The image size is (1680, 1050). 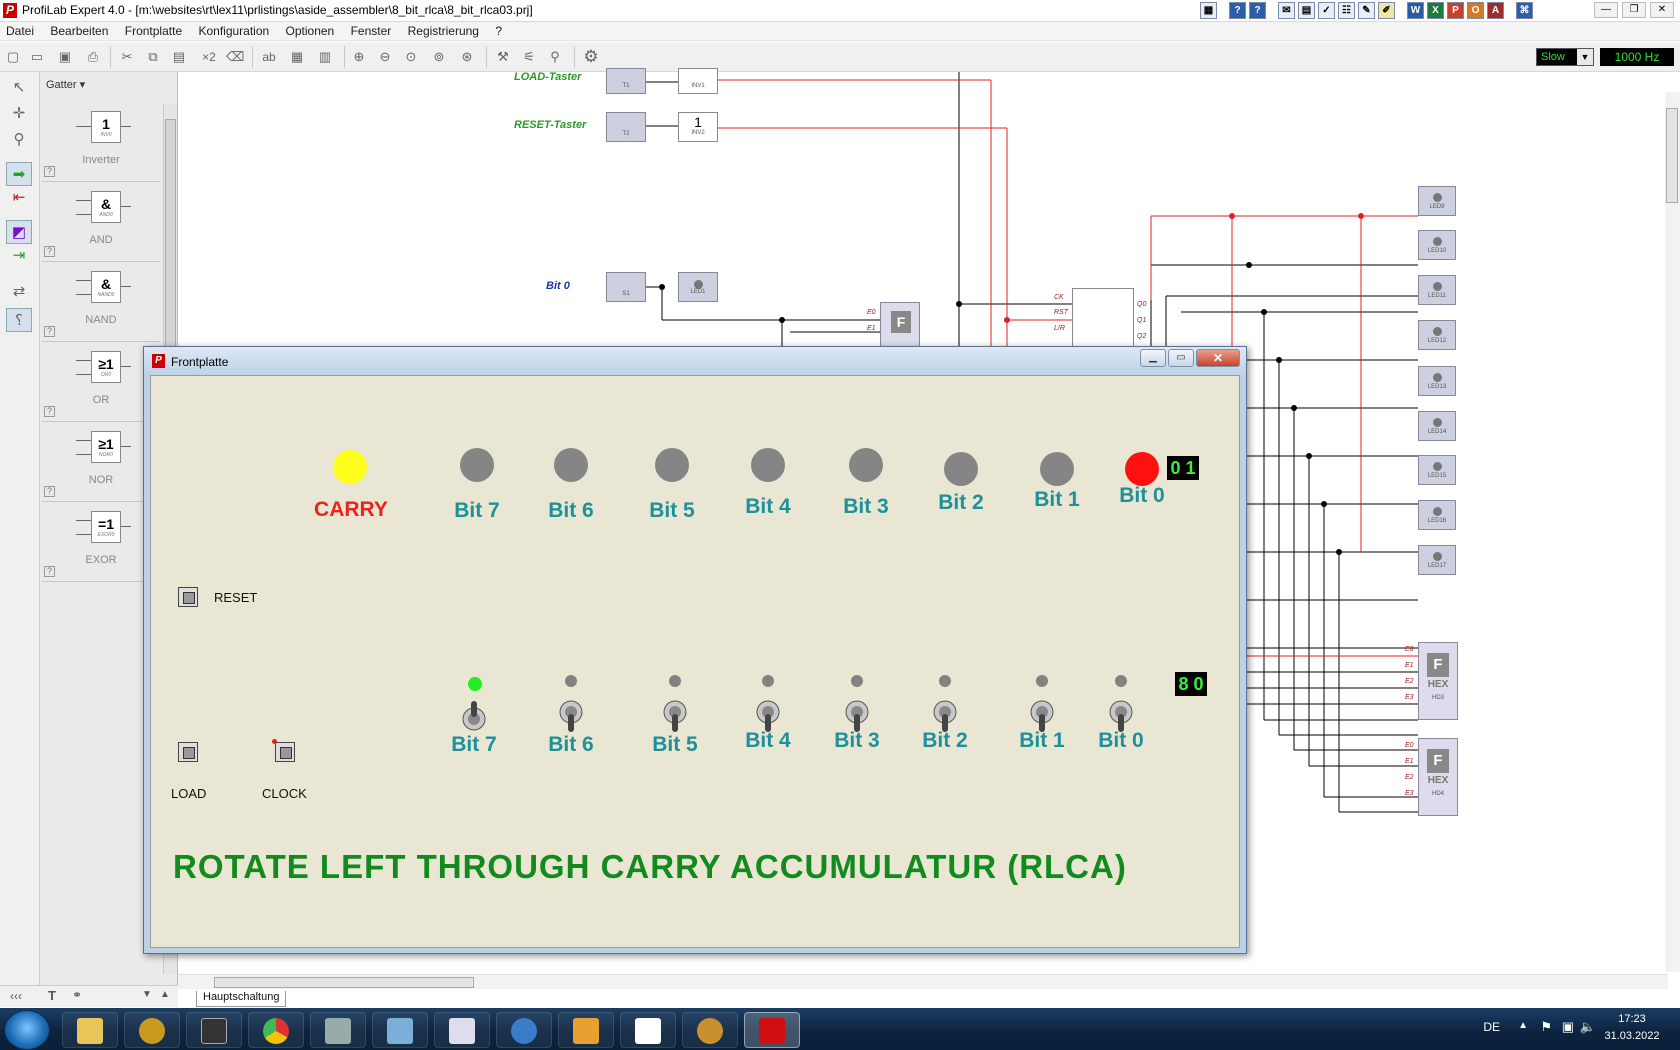 What do you see at coordinates (1568, 1027) in the screenshot?
I see `network-icon: ▣` at bounding box center [1568, 1027].